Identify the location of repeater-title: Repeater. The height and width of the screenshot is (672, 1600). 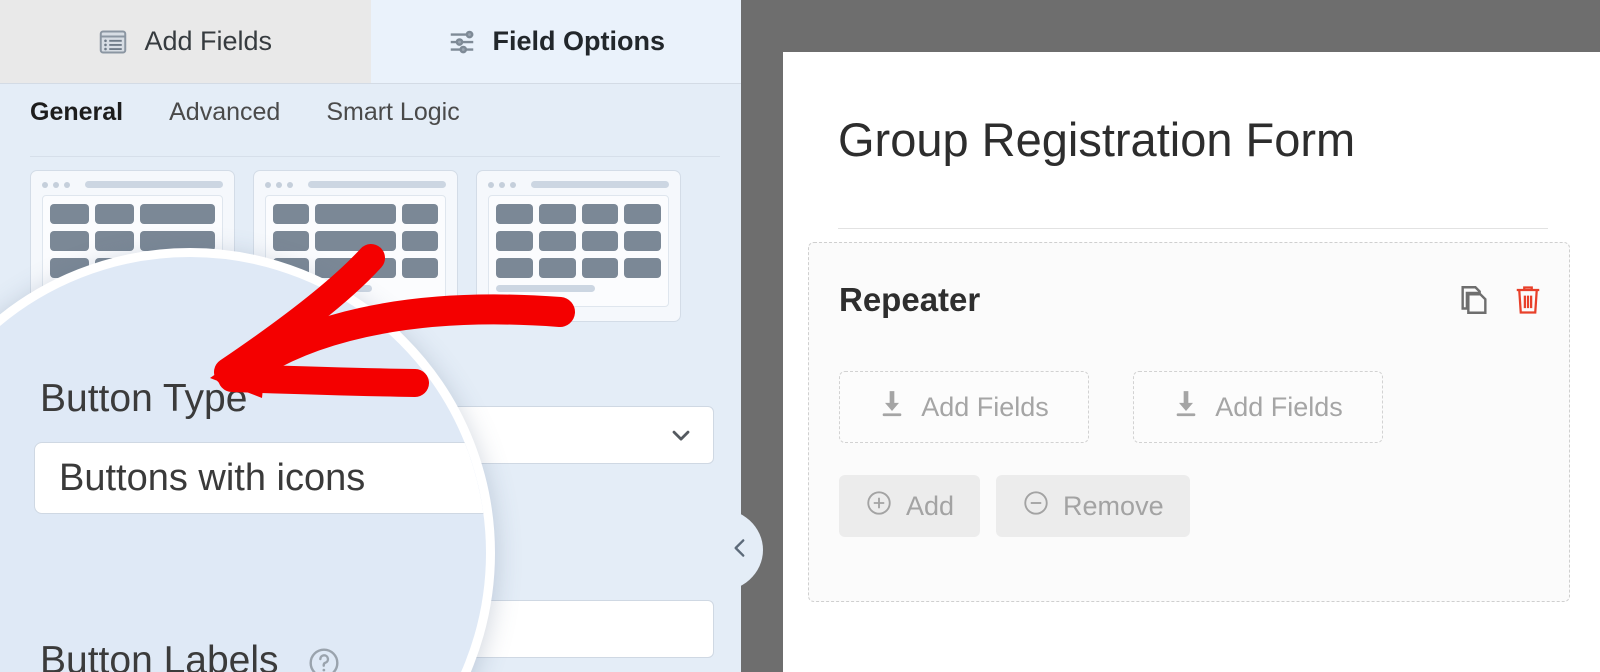
(910, 299).